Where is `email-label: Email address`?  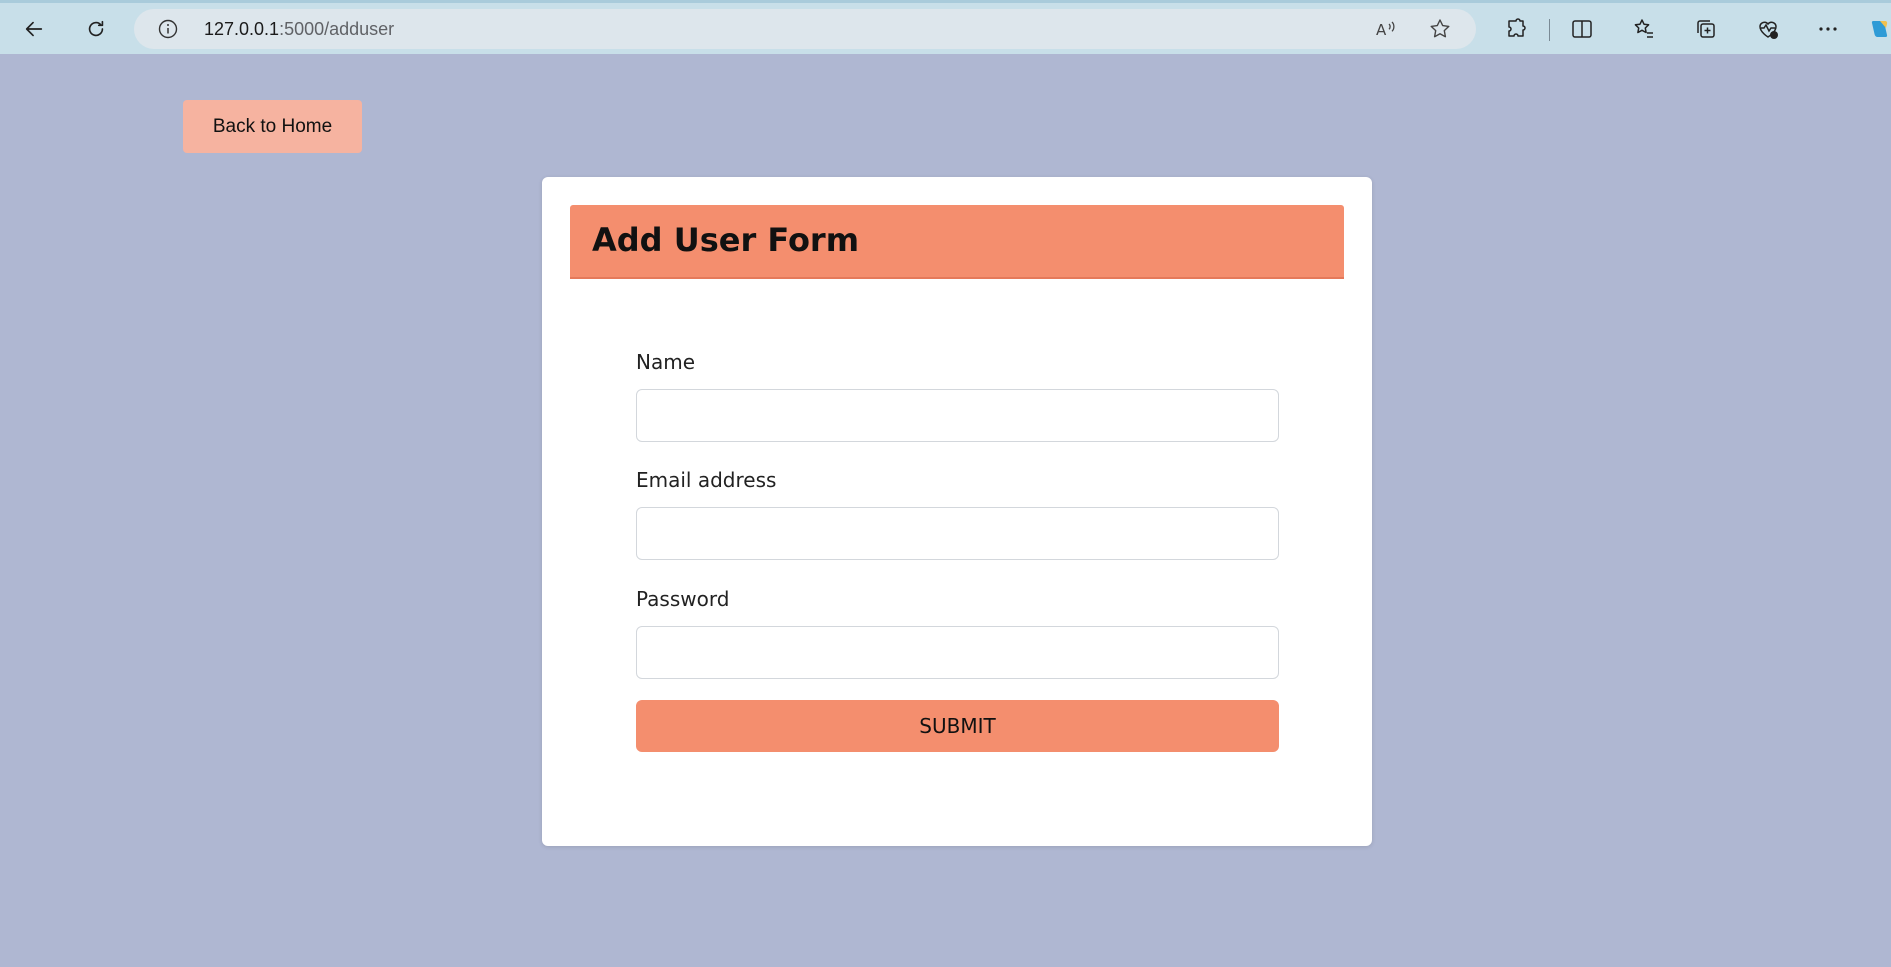 email-label: Email address is located at coordinates (706, 480).